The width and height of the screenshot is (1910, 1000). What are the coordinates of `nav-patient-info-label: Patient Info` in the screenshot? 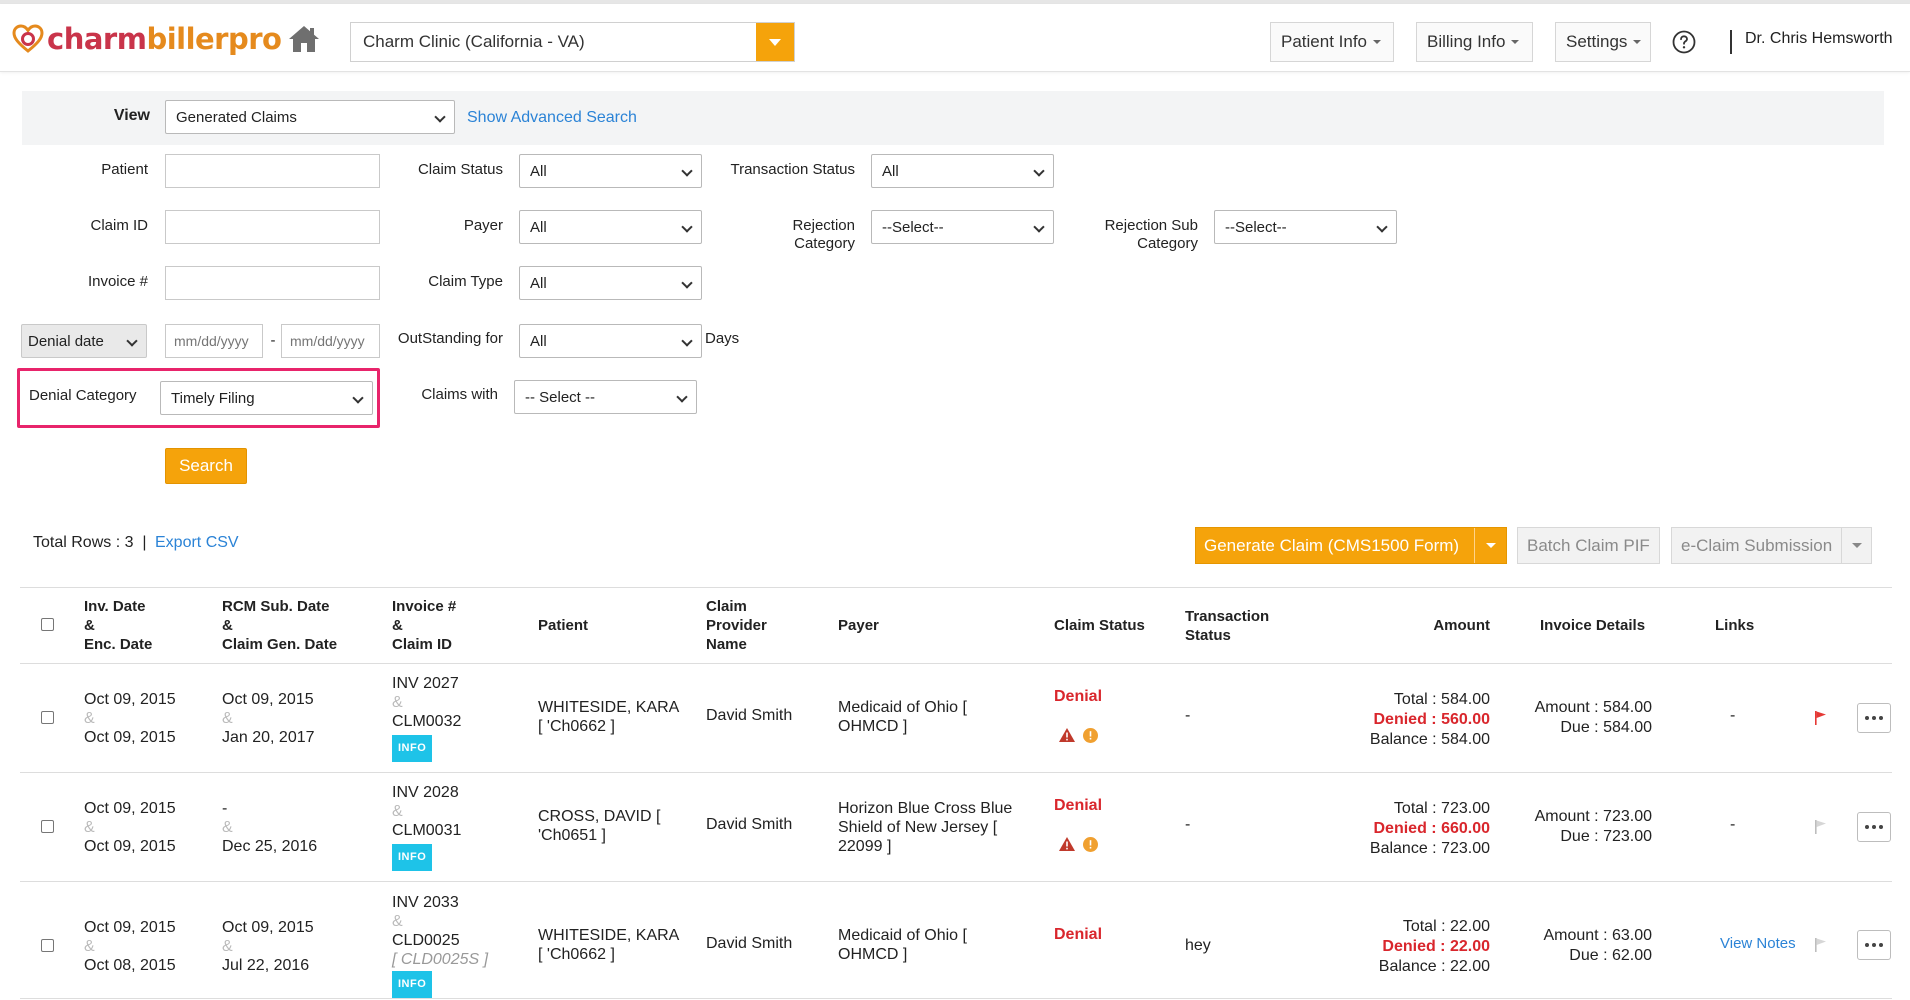 It's located at (1324, 41).